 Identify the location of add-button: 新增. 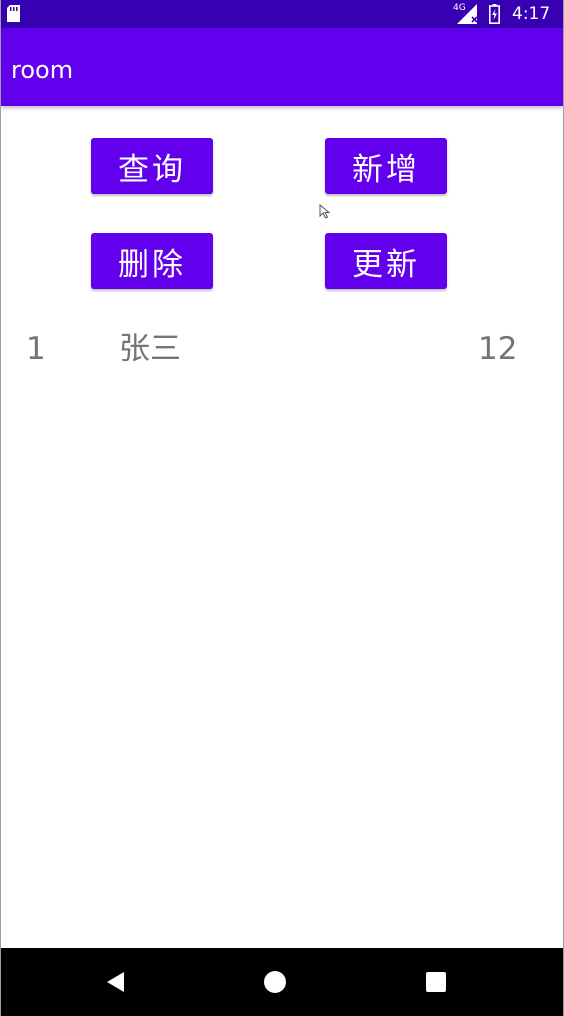
(386, 166).